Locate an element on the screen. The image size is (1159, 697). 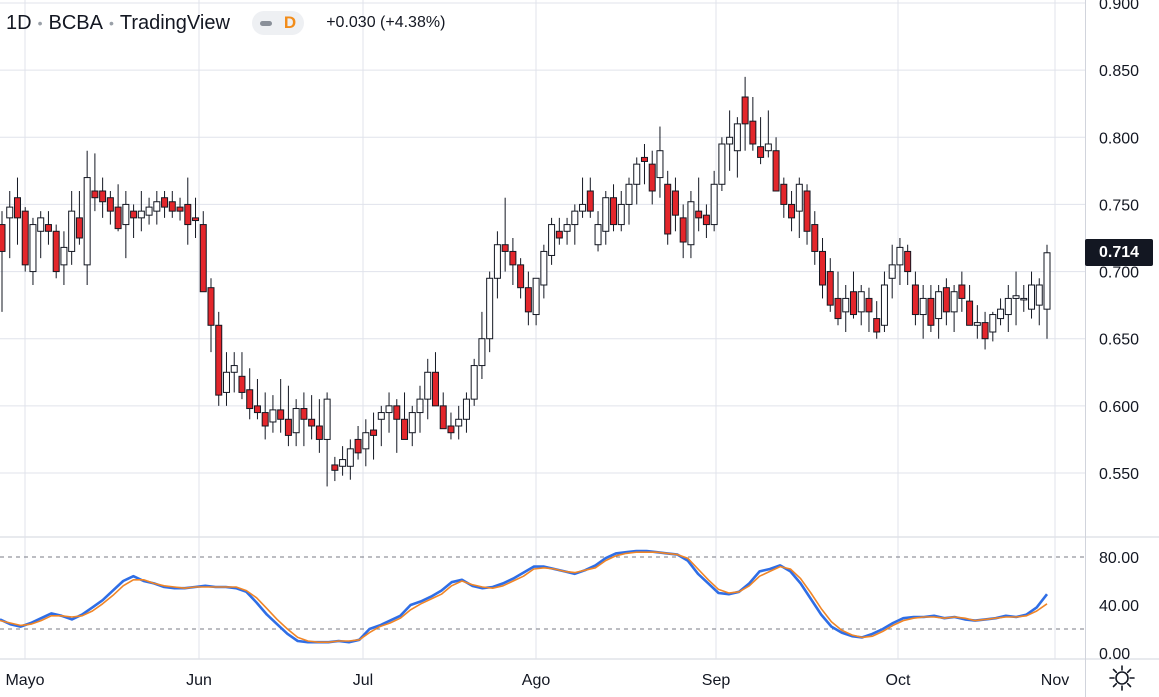
x-axis-label: Oct is located at coordinates (898, 680).